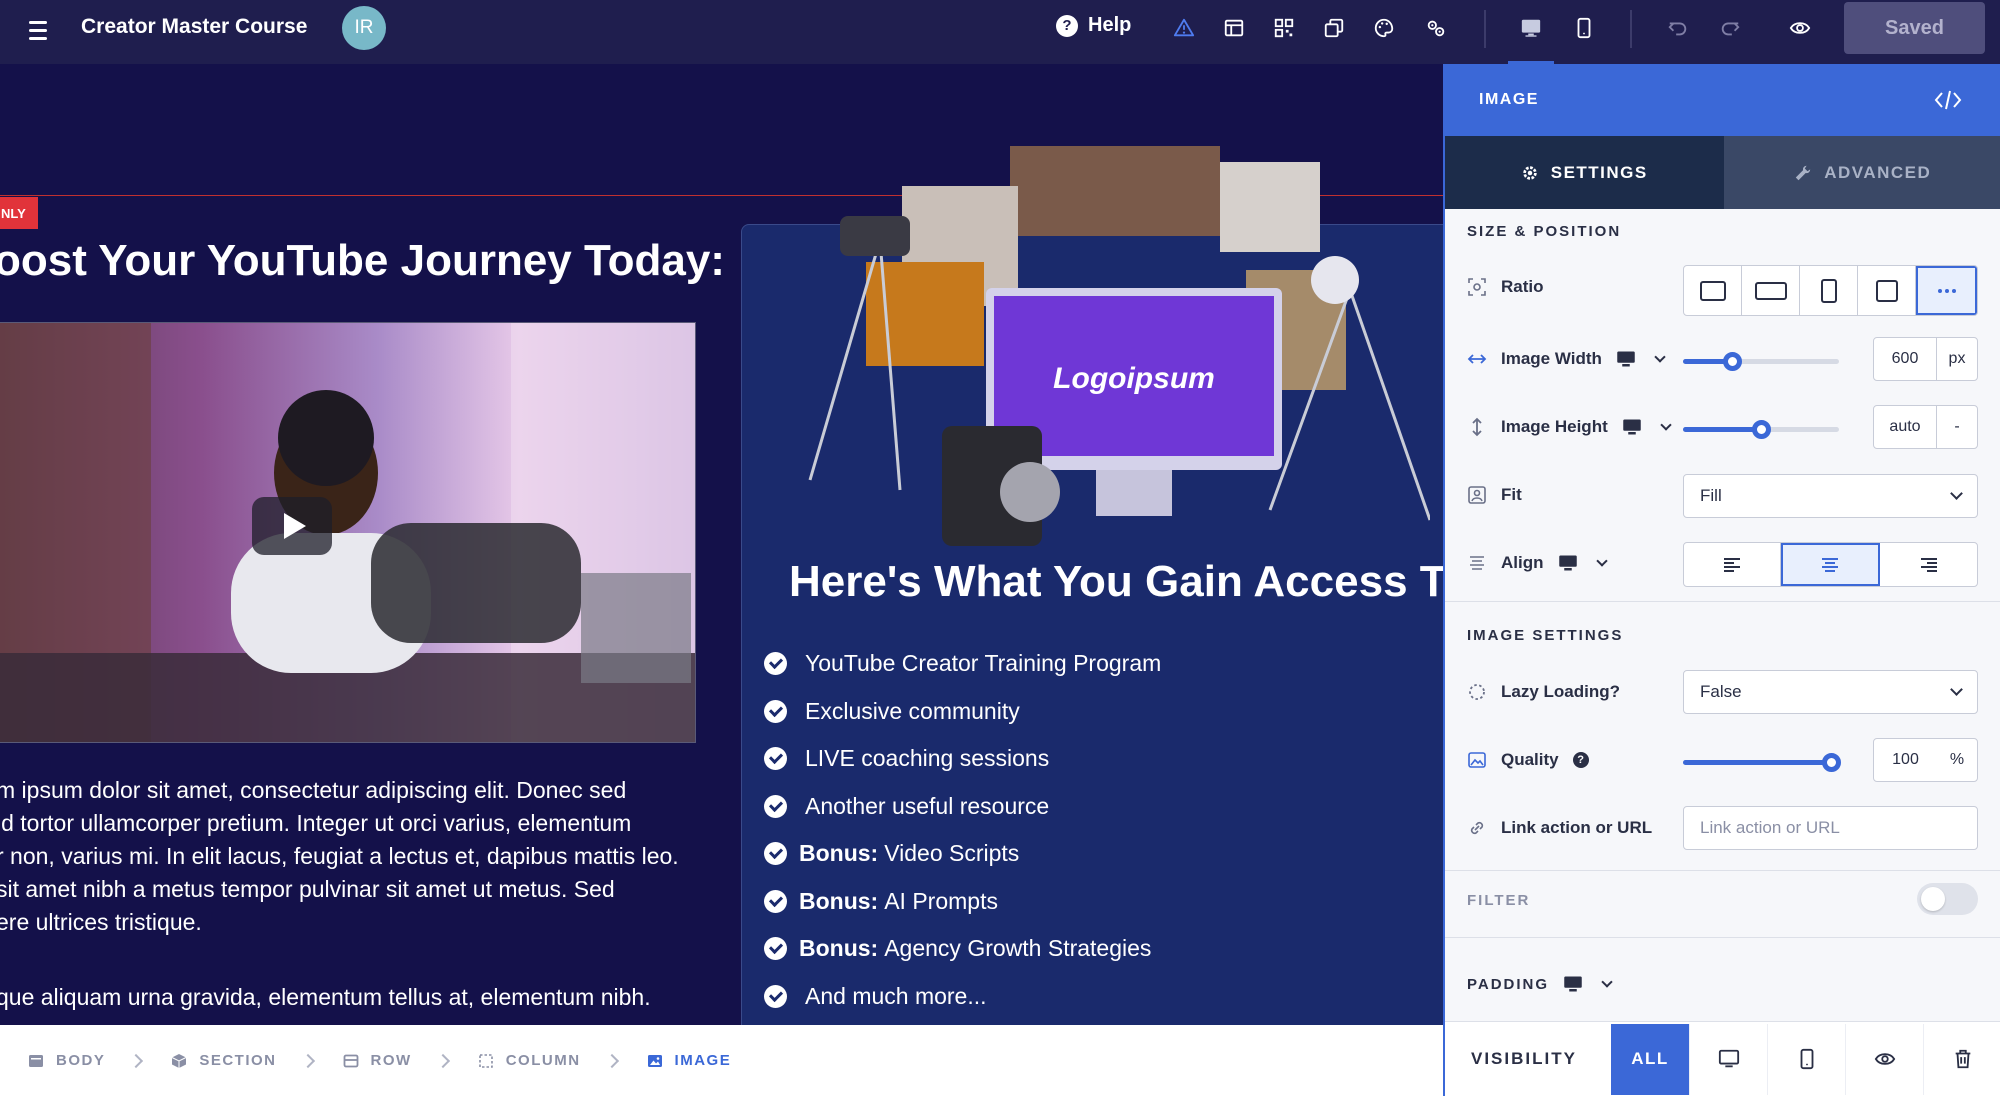 The image size is (2000, 1096). Describe the element at coordinates (1334, 28) in the screenshot. I see `layers-icon` at that location.